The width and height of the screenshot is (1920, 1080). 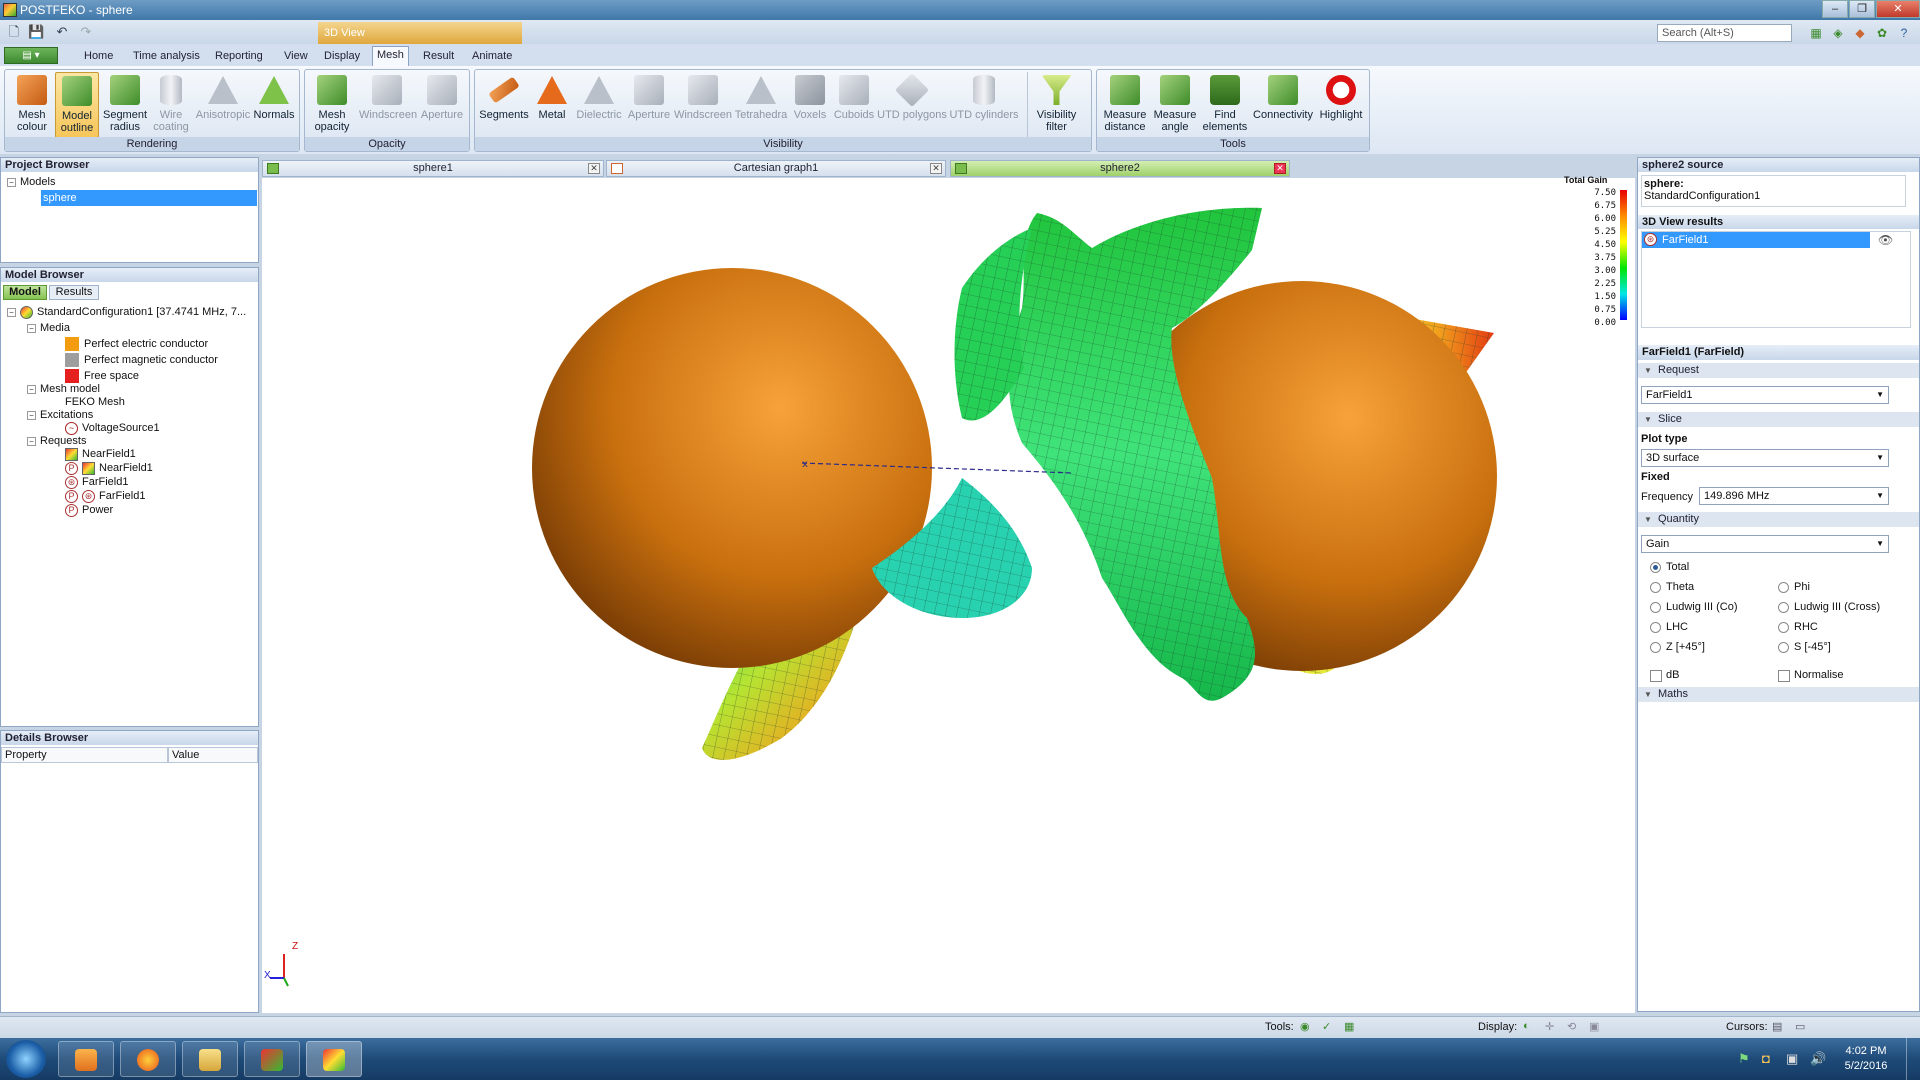 I want to click on section-maths: Maths, so click(x=1778, y=694).